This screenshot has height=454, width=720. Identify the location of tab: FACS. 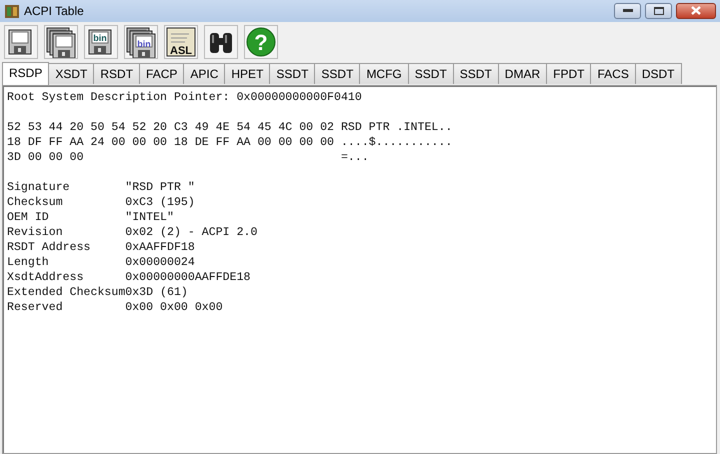
(613, 73).